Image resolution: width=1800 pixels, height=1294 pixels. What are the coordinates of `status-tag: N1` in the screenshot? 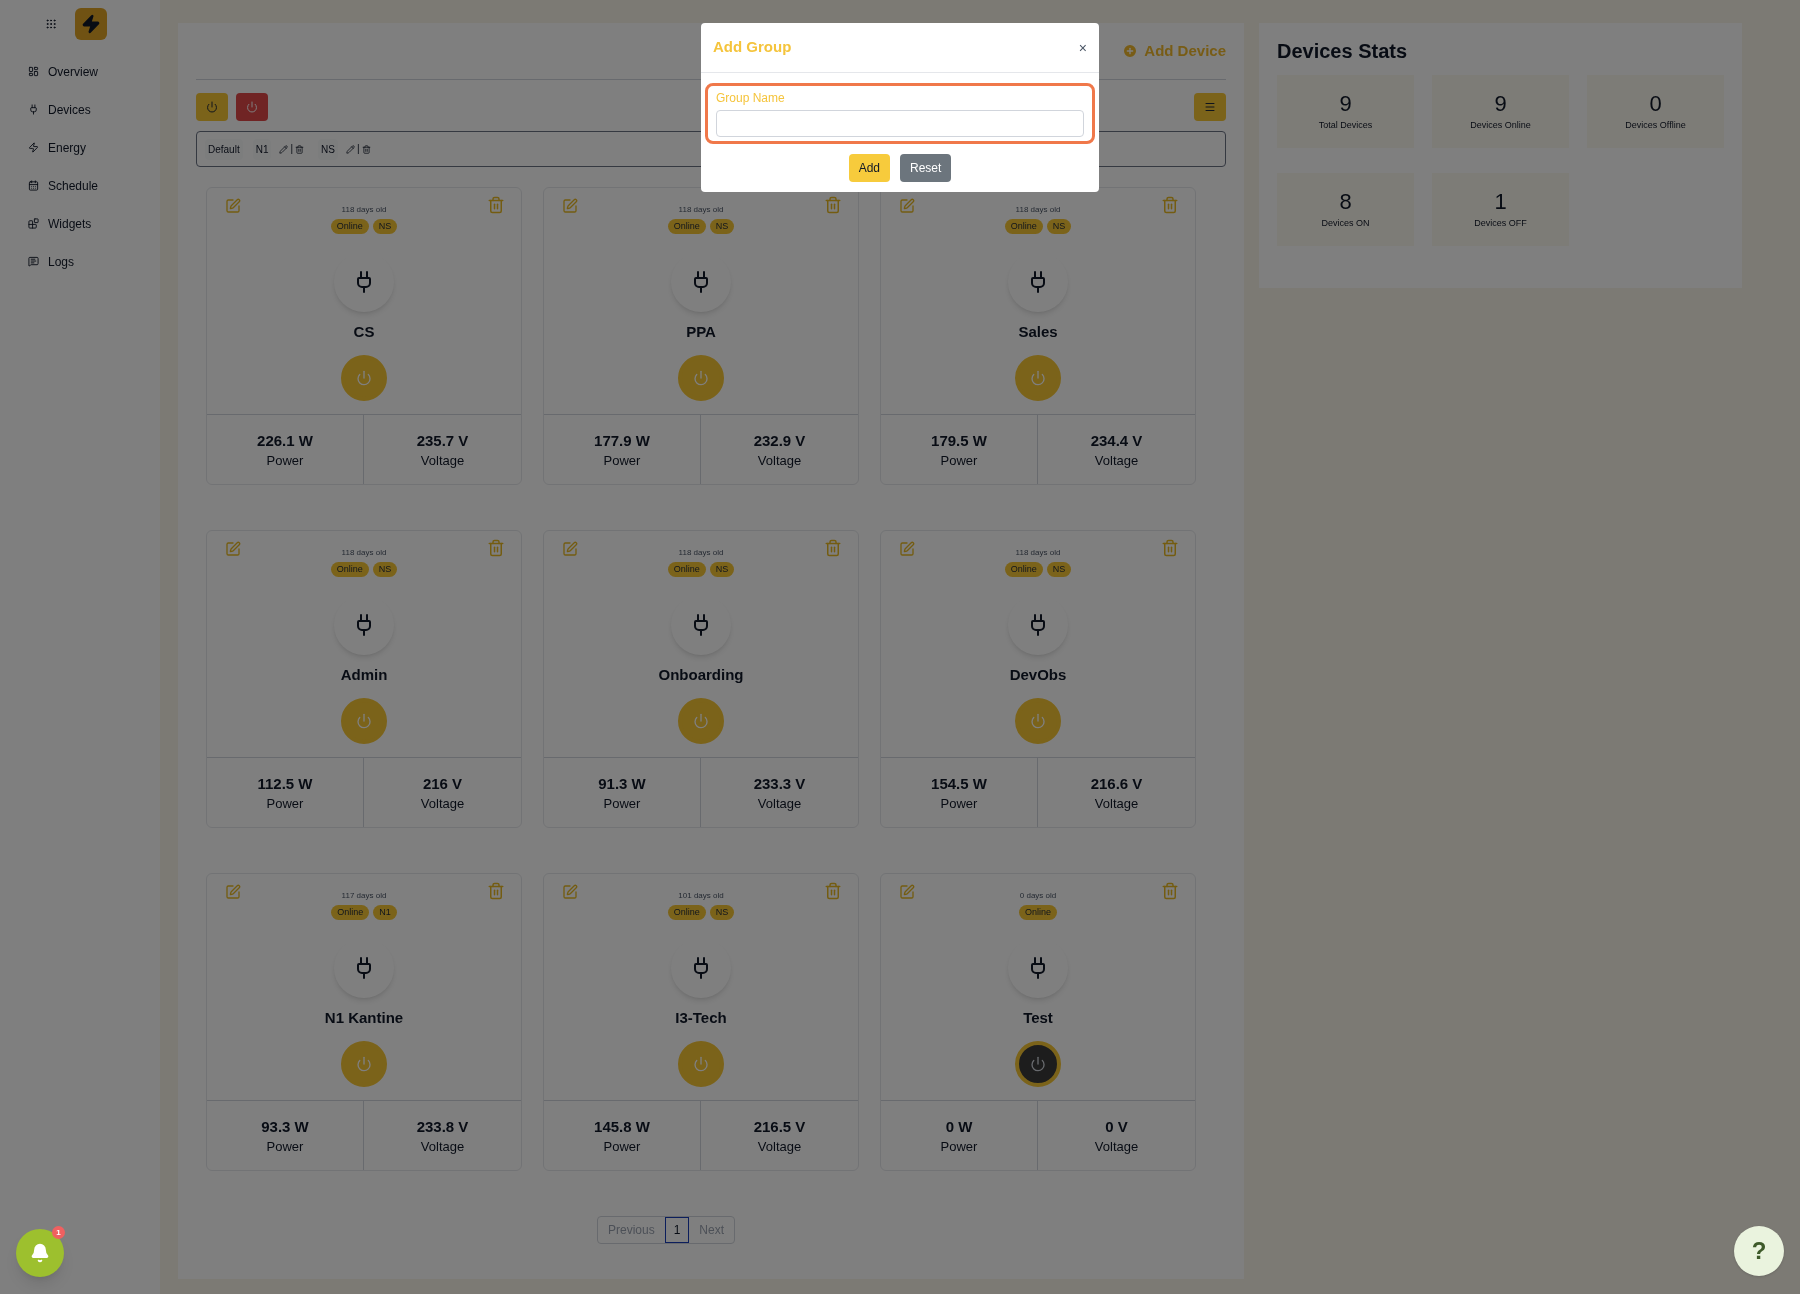 It's located at (385, 912).